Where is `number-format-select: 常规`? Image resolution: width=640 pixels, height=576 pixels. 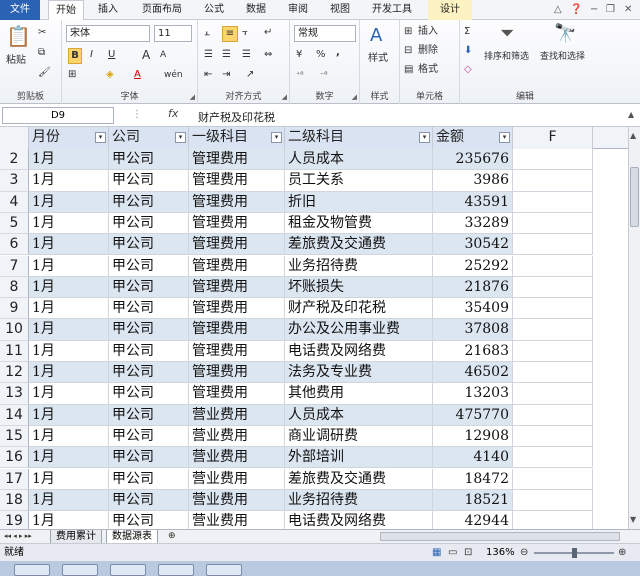 number-format-select: 常规 is located at coordinates (325, 33).